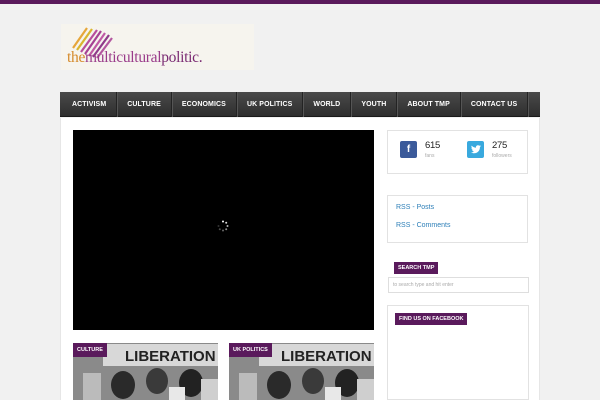 The image size is (600, 400). Describe the element at coordinates (416, 268) in the screenshot. I see `search-widget-title: SEARCH TMP` at that location.